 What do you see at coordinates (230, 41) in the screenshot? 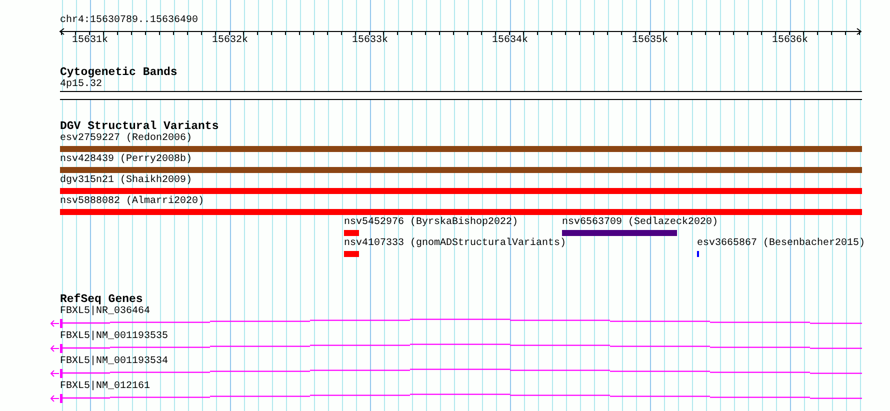
I see `tick-label: 15632k` at bounding box center [230, 41].